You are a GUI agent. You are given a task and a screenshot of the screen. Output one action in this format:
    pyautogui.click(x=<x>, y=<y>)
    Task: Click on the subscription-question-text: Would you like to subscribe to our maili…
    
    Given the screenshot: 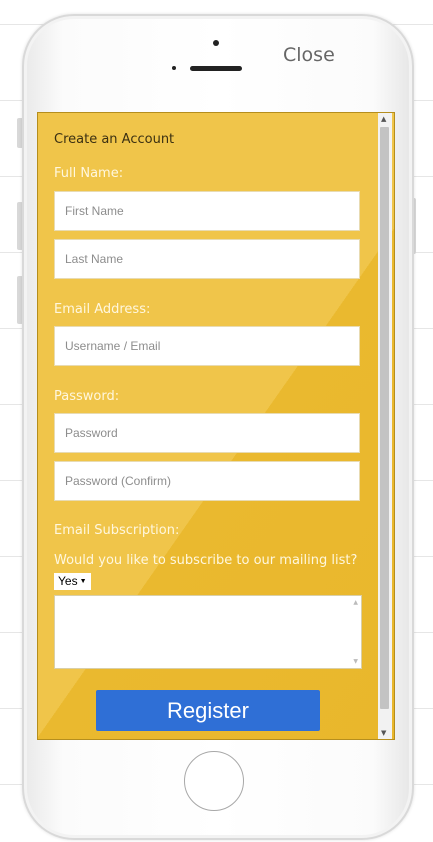 What is the action you would take?
    pyautogui.click(x=206, y=560)
    